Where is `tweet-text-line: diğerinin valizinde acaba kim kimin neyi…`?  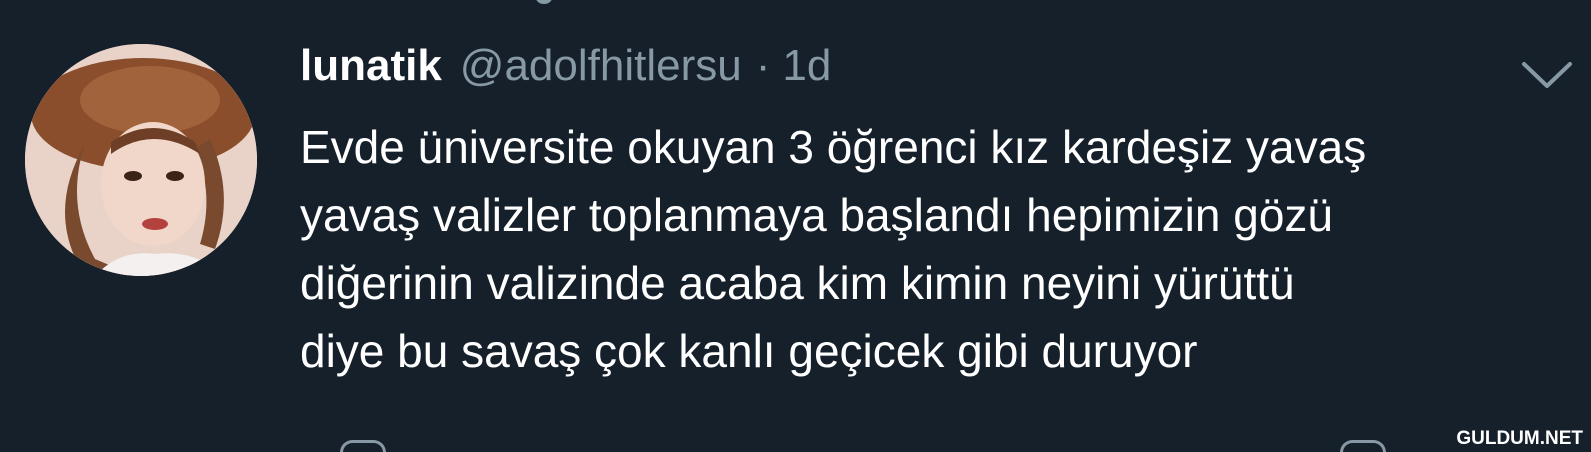
tweet-text-line: diğerinin valizinde acaba kim kimin neyi… is located at coordinates (797, 283).